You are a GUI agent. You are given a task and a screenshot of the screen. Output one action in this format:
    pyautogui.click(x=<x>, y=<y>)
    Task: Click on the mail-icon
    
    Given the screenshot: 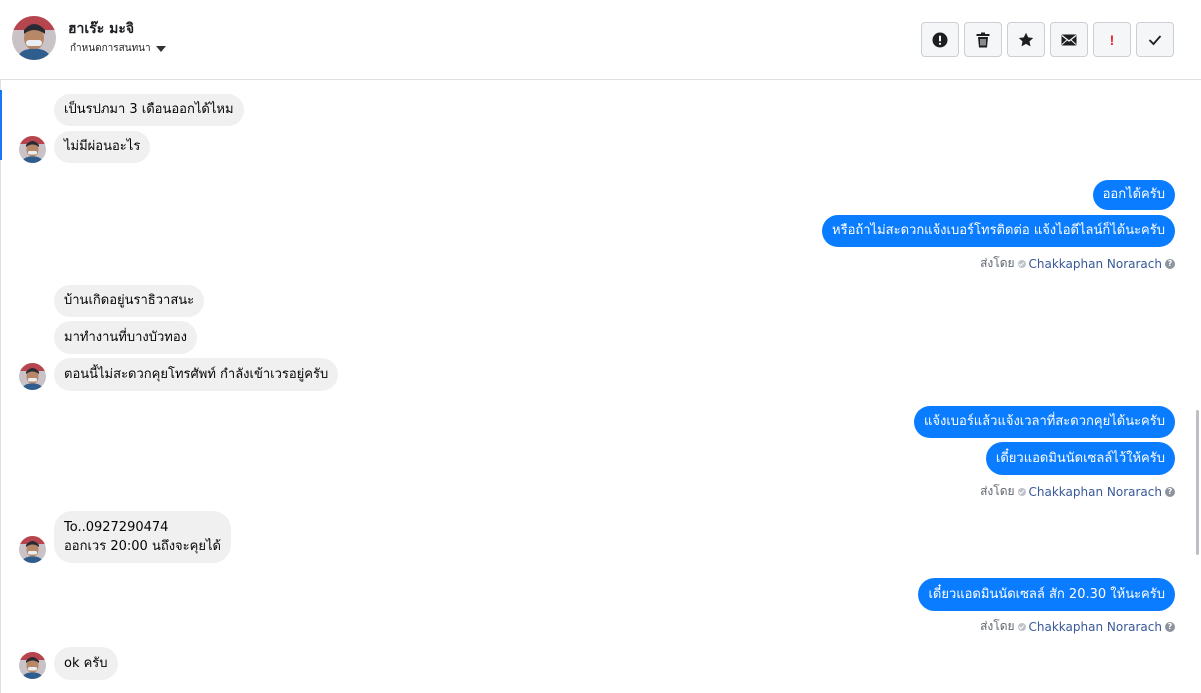 What is the action you would take?
    pyautogui.click(x=1069, y=39)
    